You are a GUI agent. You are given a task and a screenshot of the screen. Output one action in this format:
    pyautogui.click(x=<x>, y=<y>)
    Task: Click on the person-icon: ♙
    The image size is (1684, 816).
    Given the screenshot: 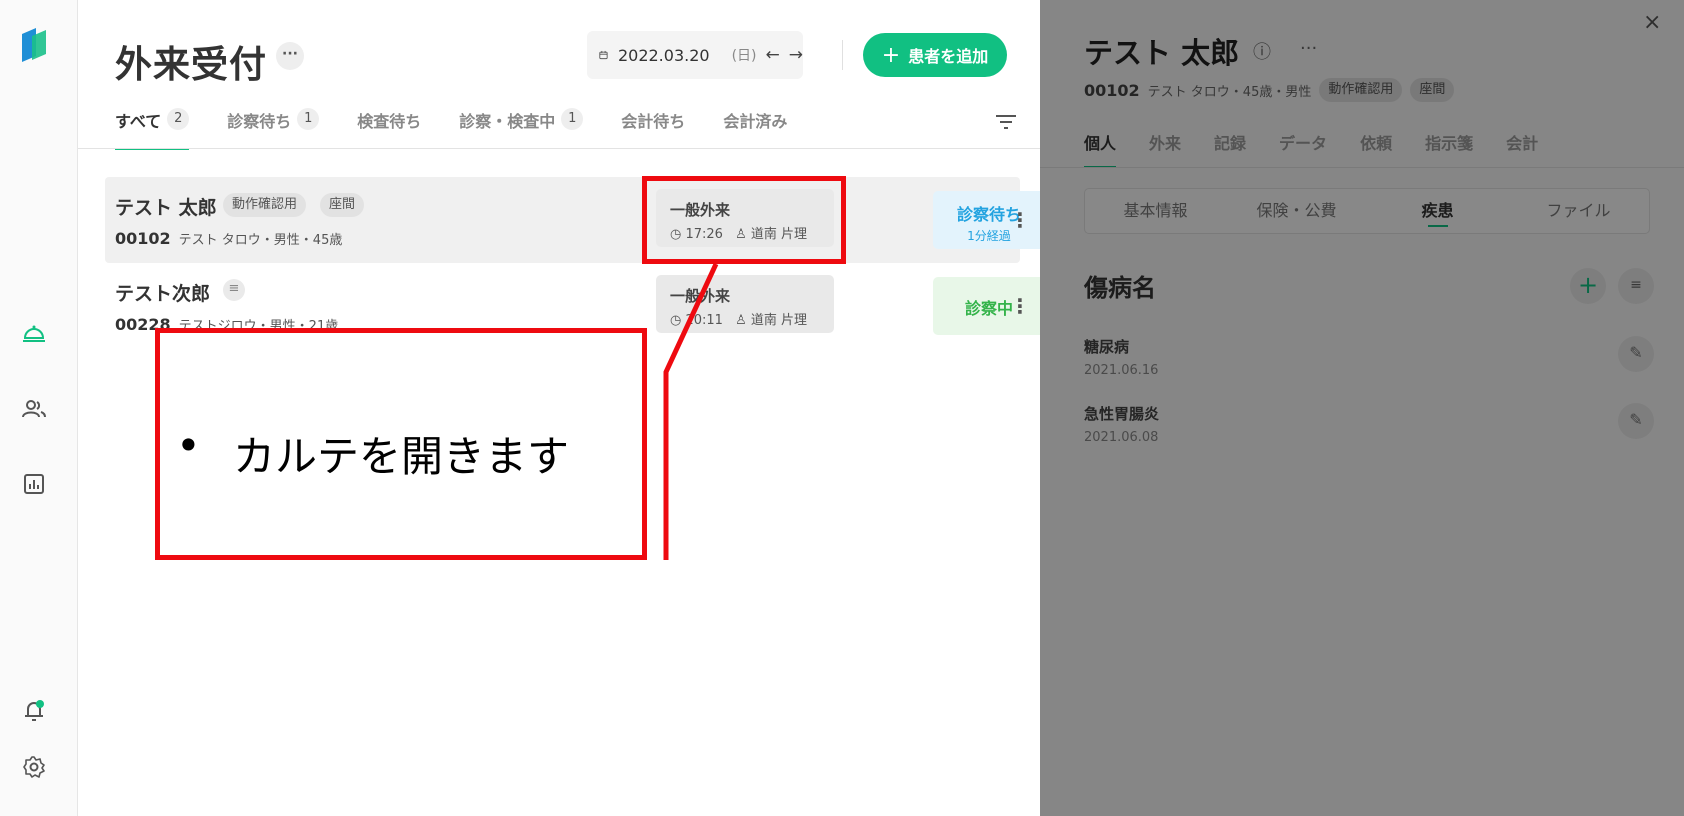 What is the action you would take?
    pyautogui.click(x=741, y=320)
    